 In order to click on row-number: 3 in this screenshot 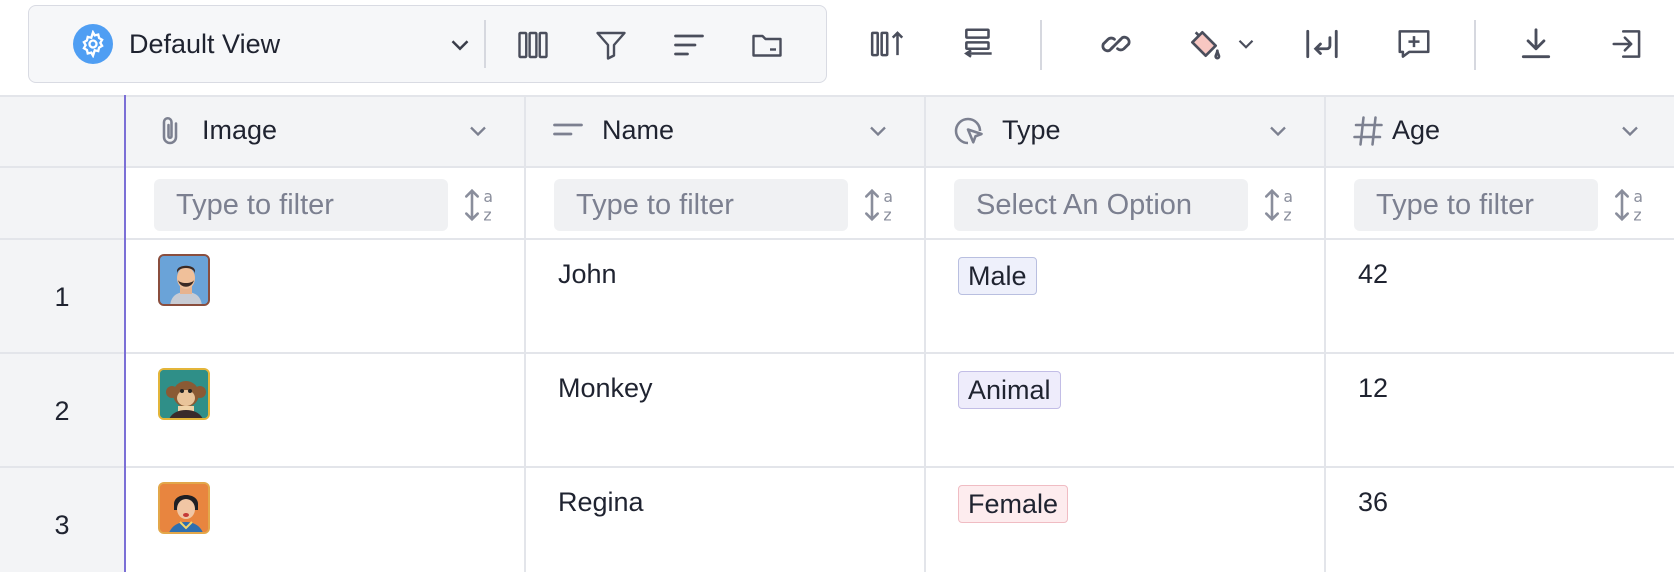, I will do `click(62, 525)`.